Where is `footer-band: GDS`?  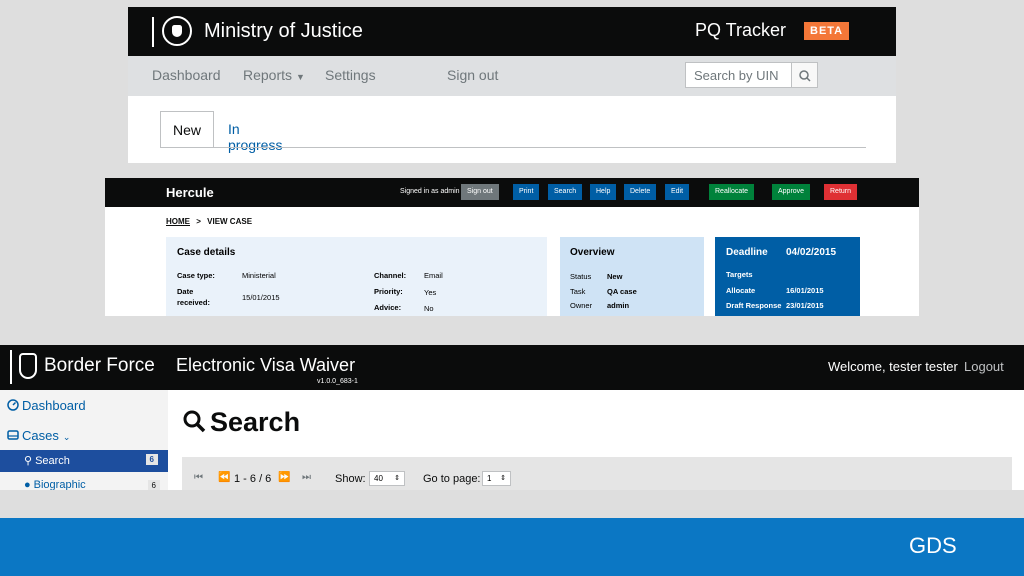
footer-band: GDS is located at coordinates (512, 547).